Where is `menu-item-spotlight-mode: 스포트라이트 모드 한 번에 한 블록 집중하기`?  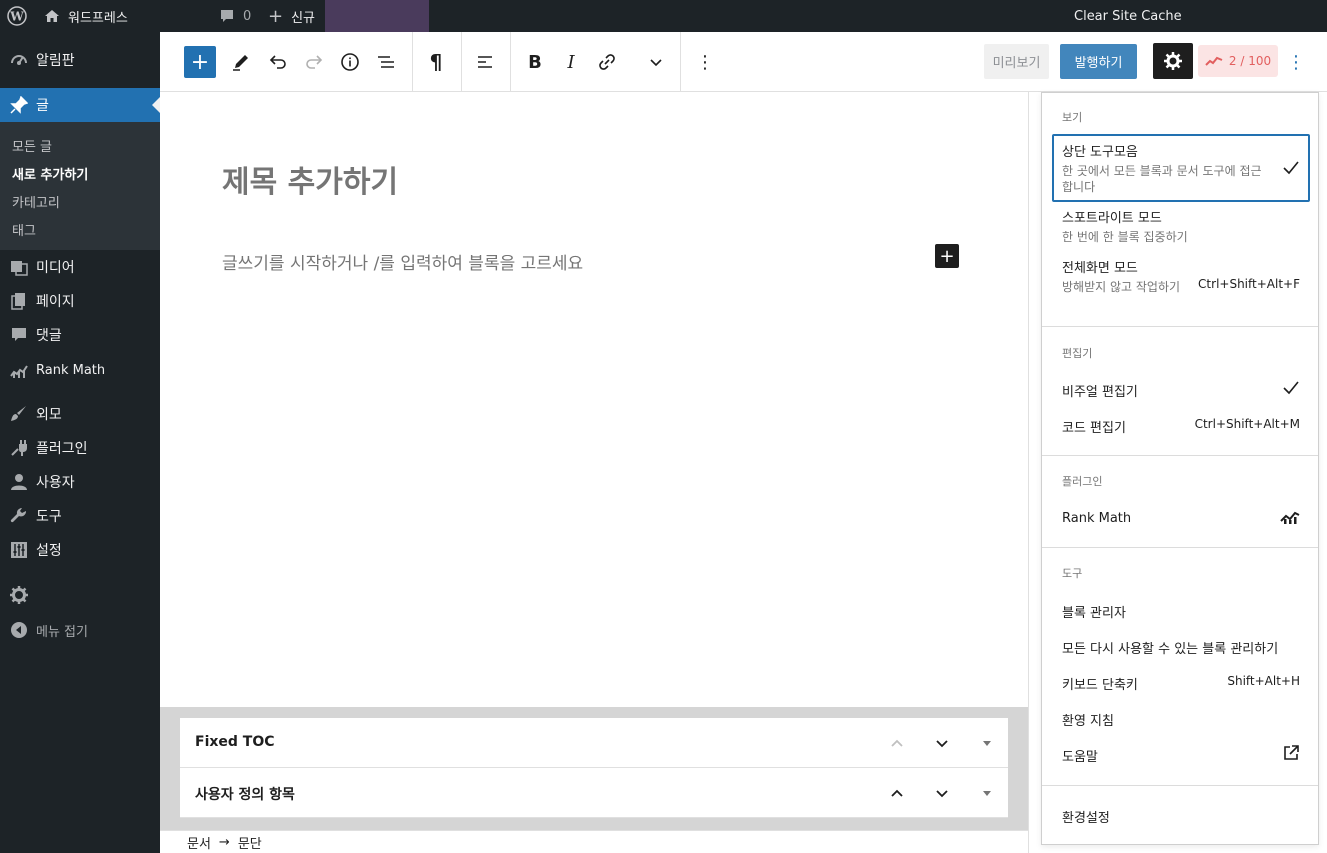
menu-item-spotlight-mode: 스포트라이트 모드 한 번에 한 블록 집중하기 is located at coordinates (1181, 226).